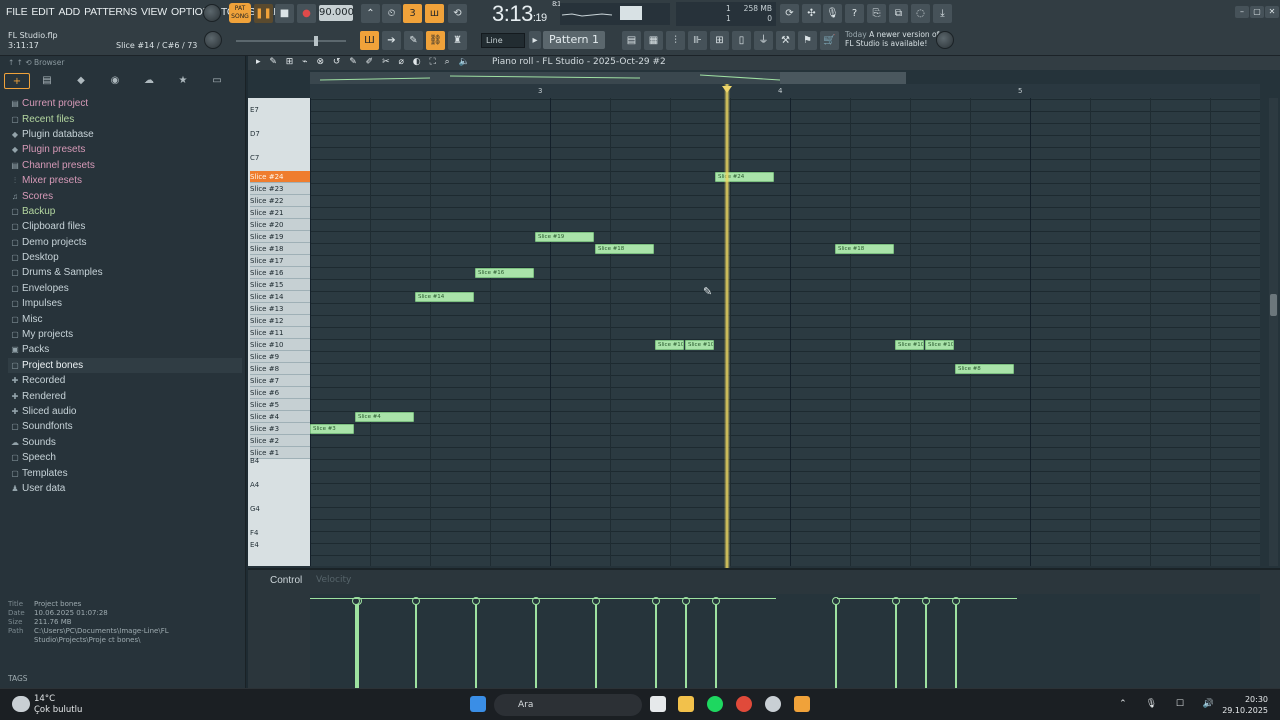  I want to click on clock: 20:30 29.10.2025, so click(1245, 705).